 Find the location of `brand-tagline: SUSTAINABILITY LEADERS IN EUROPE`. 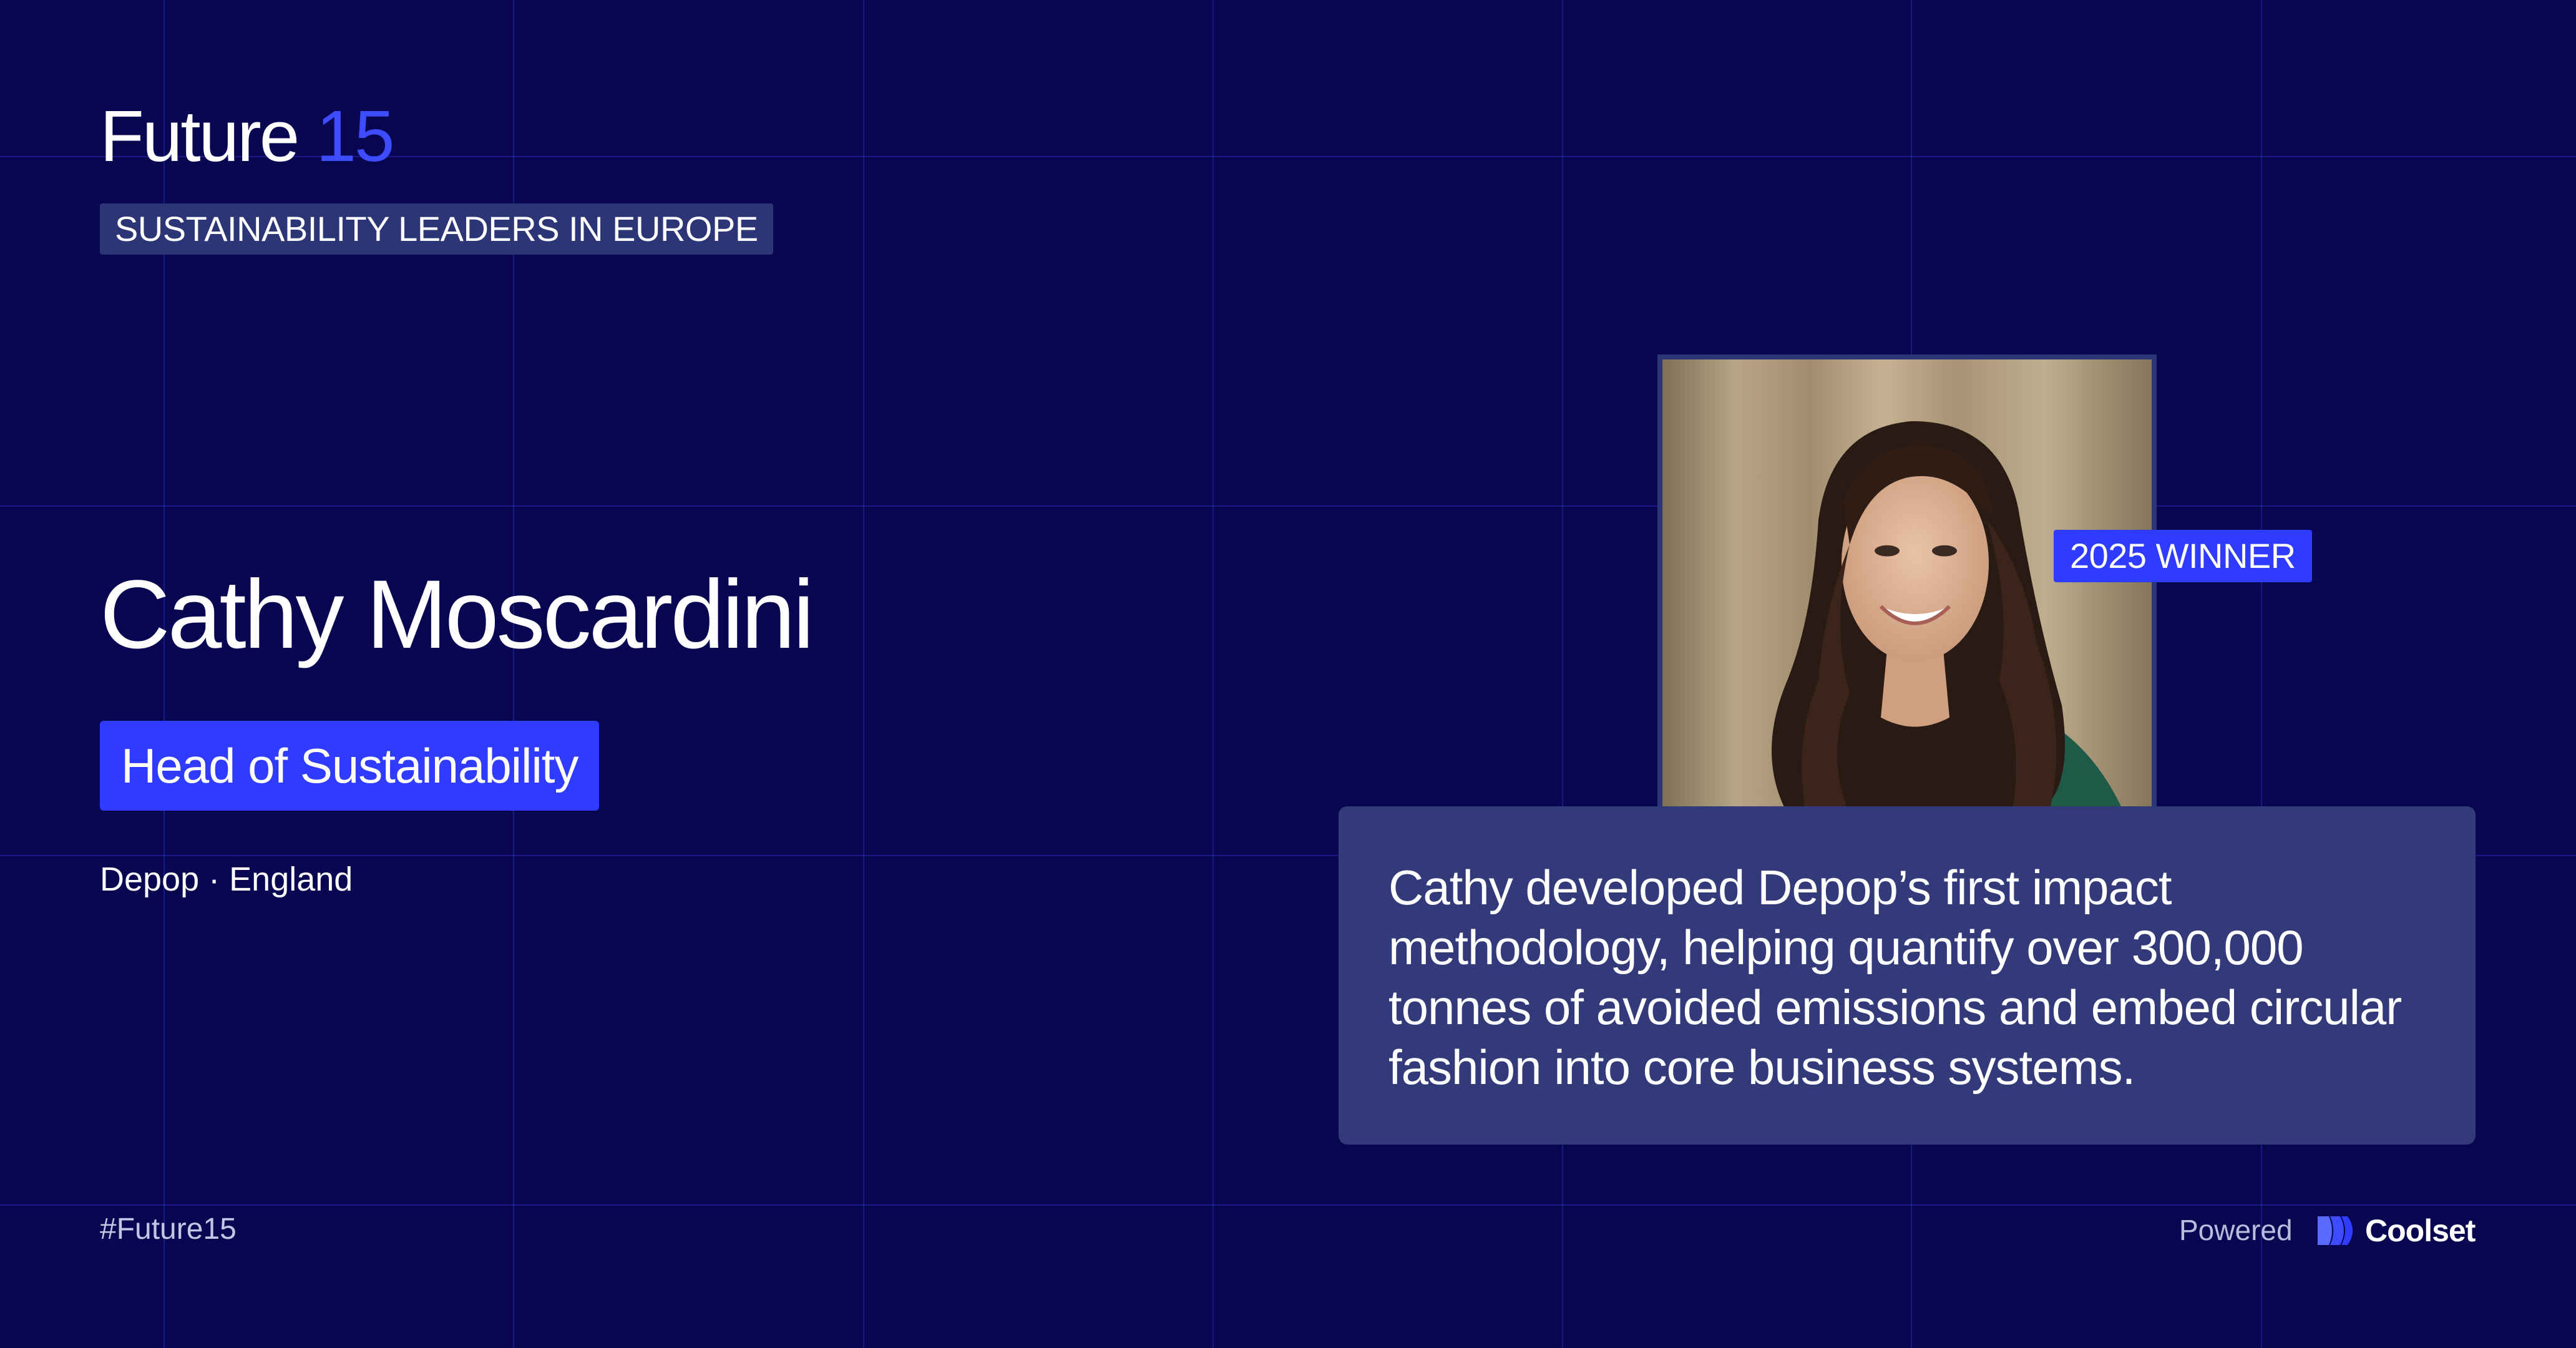

brand-tagline: SUSTAINABILITY LEADERS IN EUROPE is located at coordinates (436, 229).